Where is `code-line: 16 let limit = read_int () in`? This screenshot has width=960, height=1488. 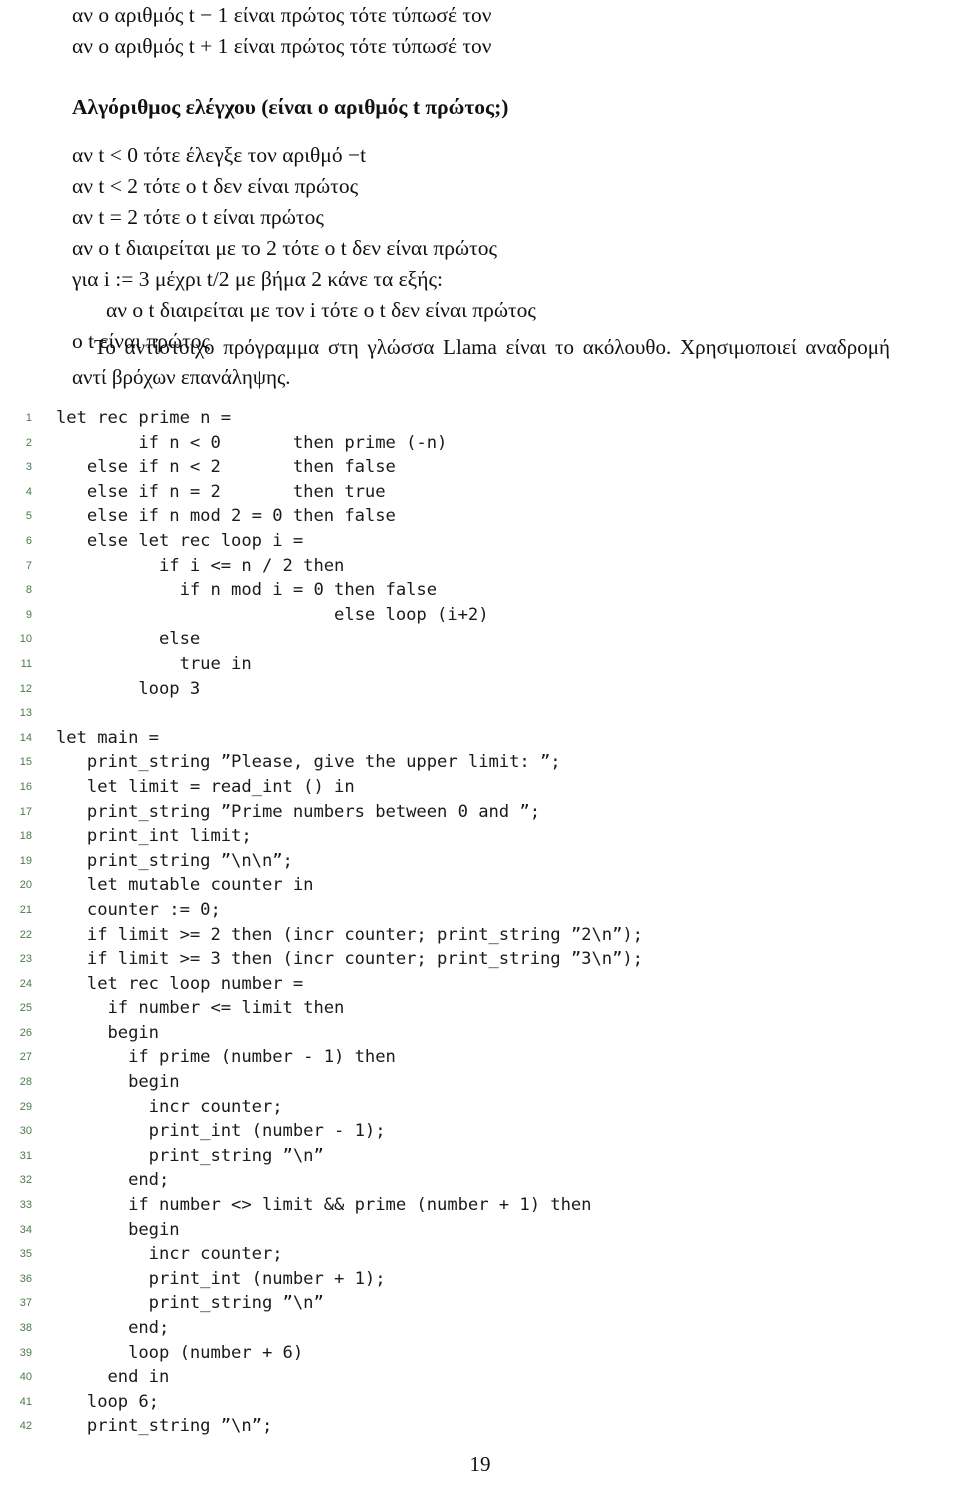
code-line: 16 let limit = read_int () in is located at coordinates (480, 787).